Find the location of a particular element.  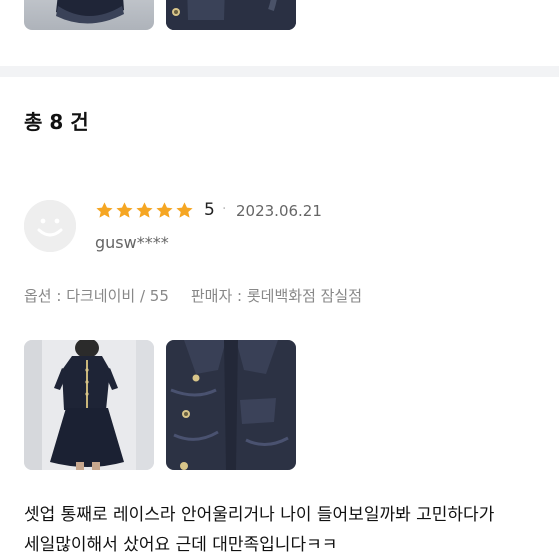

purchase-meta: 옵션 : 다크네이비 / 55 판매자 : 롯데백화점 잠실점 is located at coordinates (193, 295).